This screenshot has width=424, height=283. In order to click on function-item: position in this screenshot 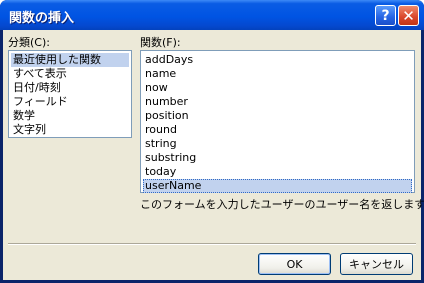, I will do `click(277, 116)`.